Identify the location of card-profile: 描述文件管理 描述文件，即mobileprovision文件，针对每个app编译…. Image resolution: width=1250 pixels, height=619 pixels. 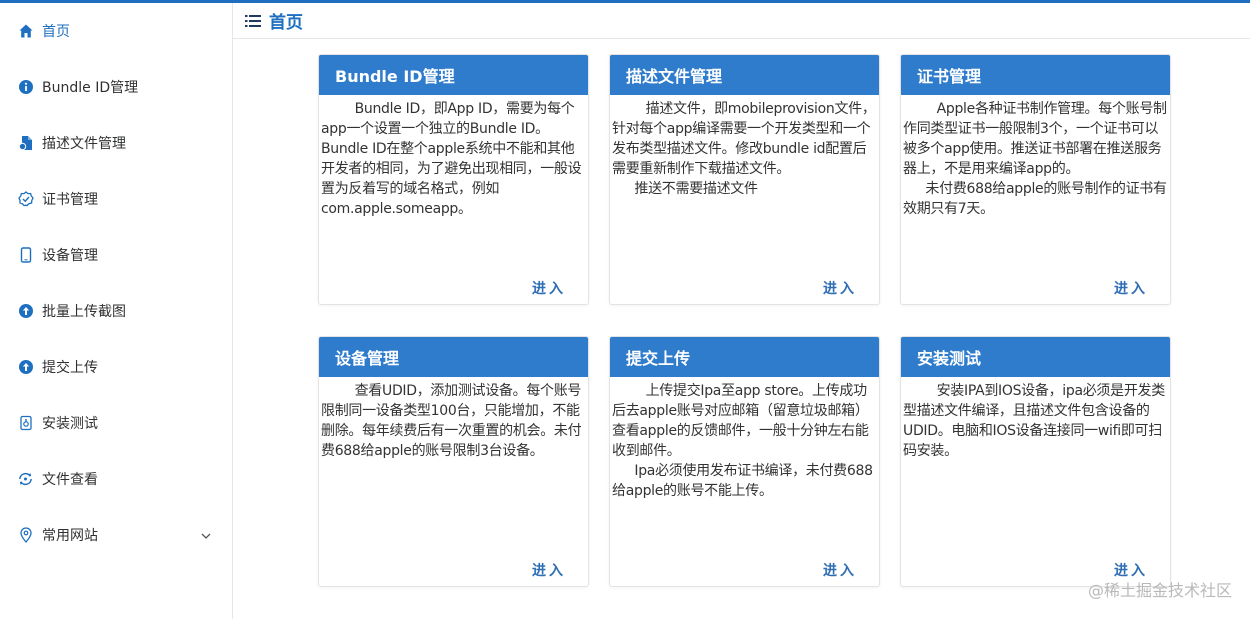
(744, 179).